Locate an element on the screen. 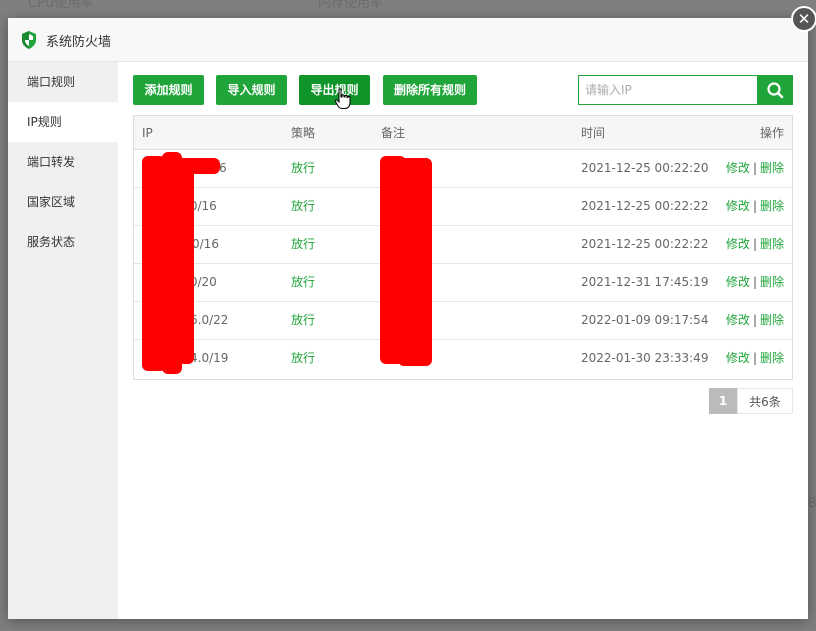 This screenshot has height=631, width=816. ip-redaction-mark is located at coordinates (186, 264).